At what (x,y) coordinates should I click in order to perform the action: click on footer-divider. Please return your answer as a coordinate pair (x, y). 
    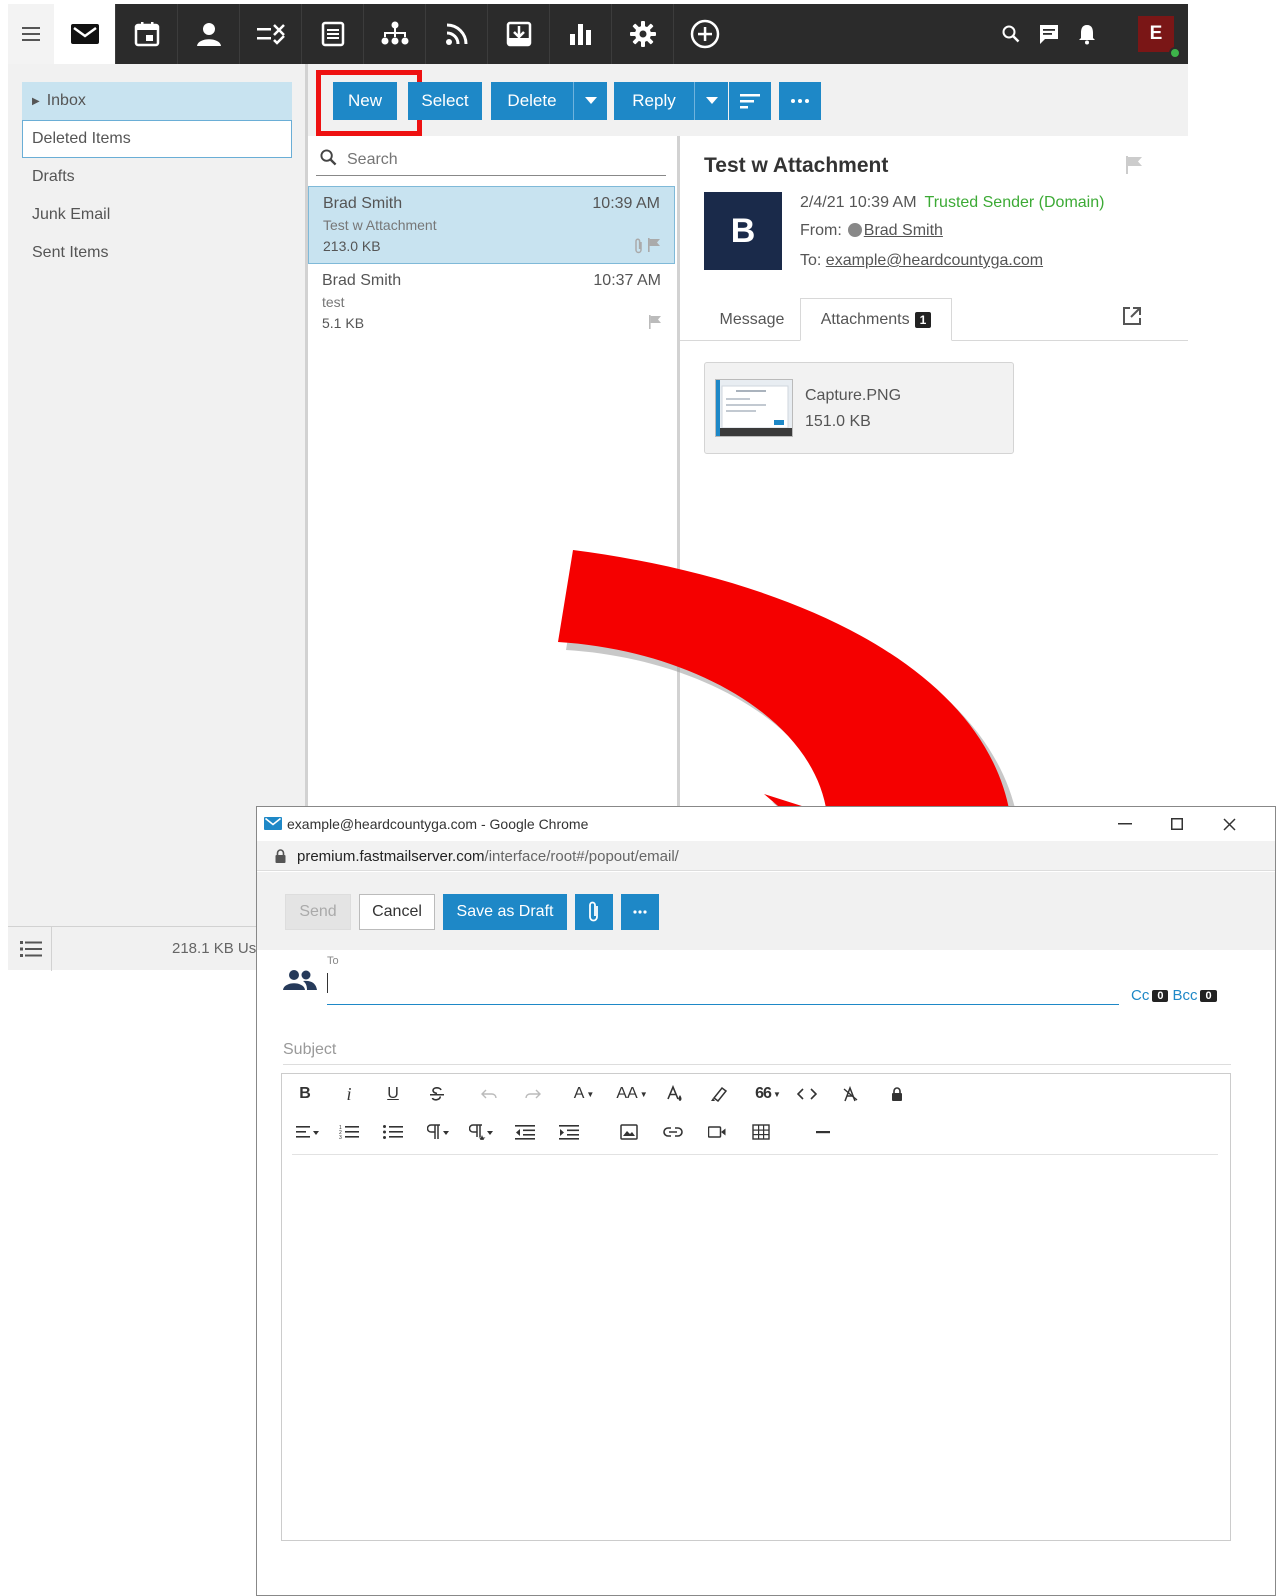
    Looking at the image, I should click on (51, 949).